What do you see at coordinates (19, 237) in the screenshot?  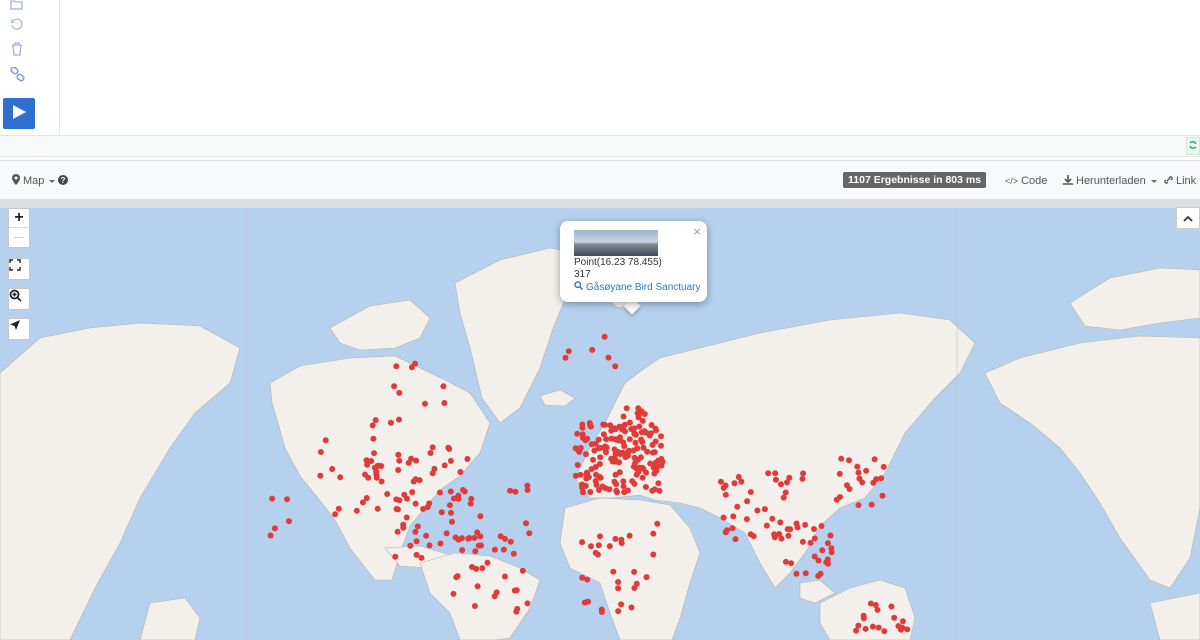 I see `zoom-out-button: —` at bounding box center [19, 237].